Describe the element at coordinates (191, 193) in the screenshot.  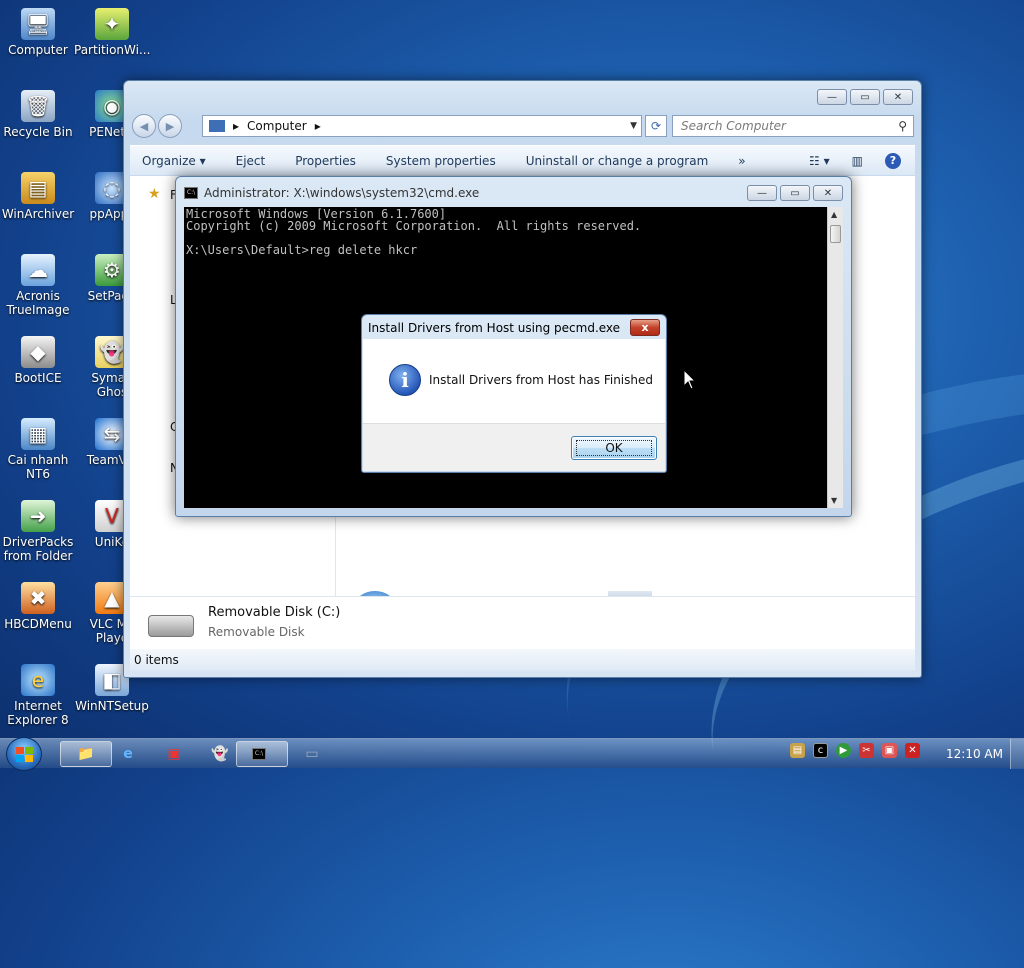
I see `cmd-icon: C:\` at that location.